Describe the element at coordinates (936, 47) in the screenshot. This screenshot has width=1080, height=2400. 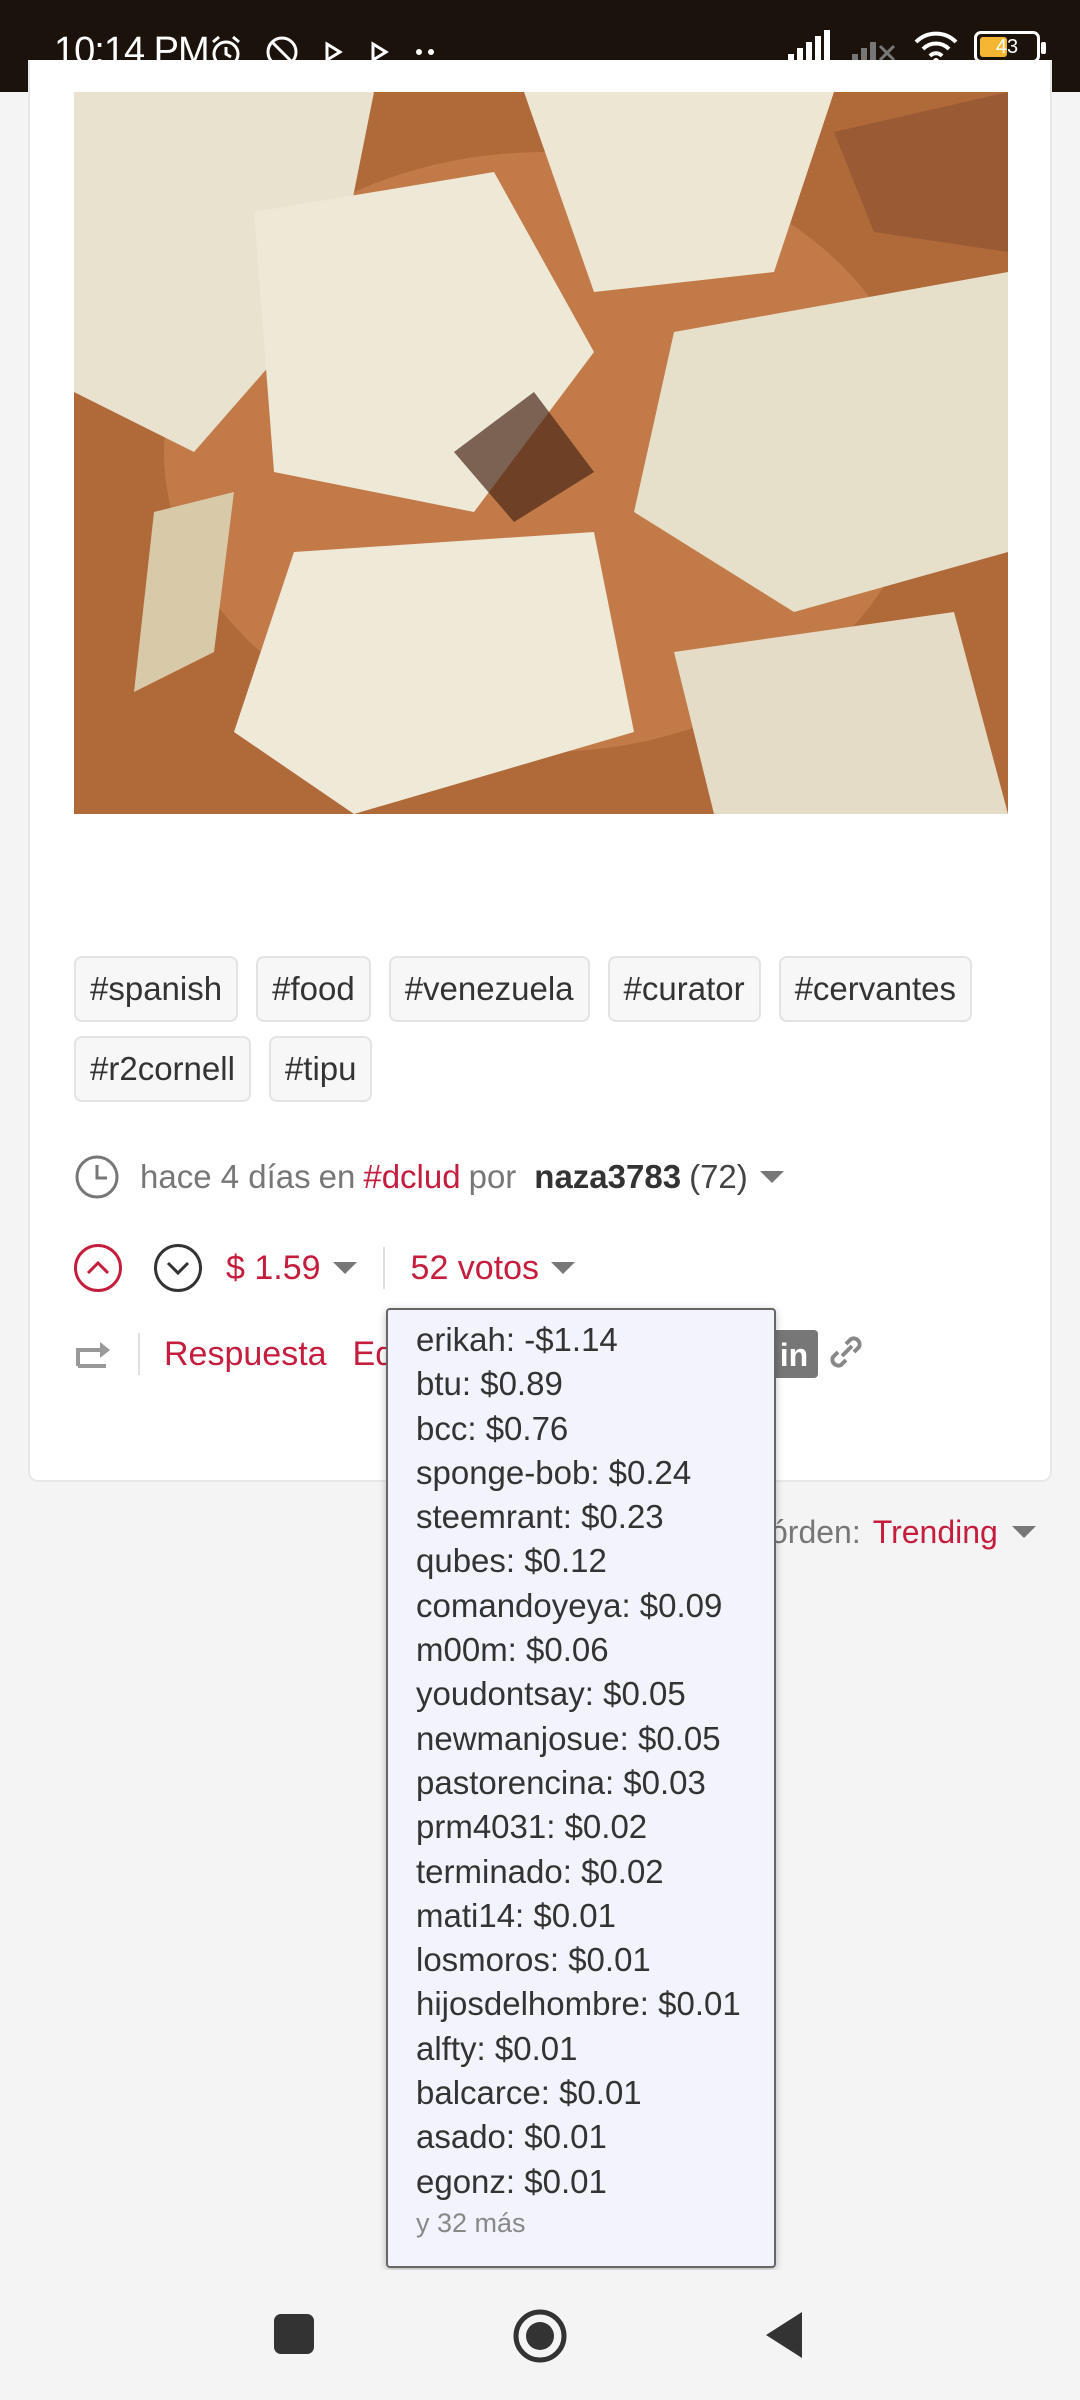
I see `wifi-icon` at that location.